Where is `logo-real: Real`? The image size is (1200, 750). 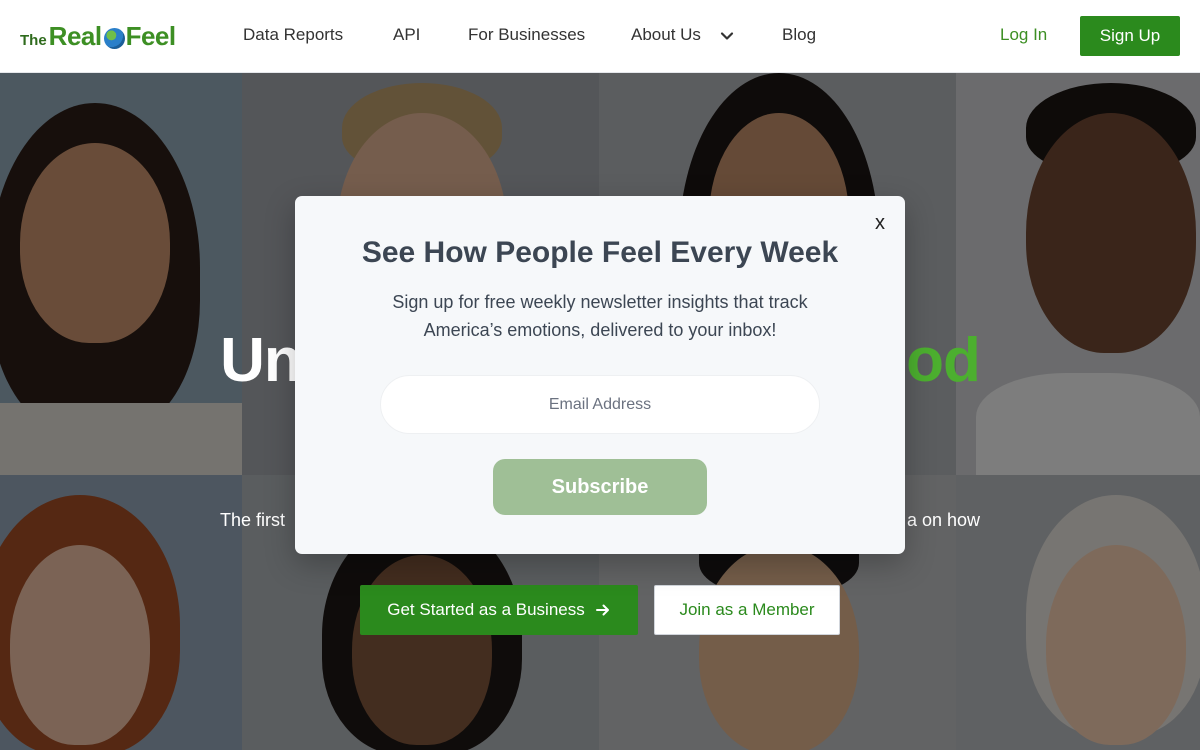 logo-real: Real is located at coordinates (75, 36).